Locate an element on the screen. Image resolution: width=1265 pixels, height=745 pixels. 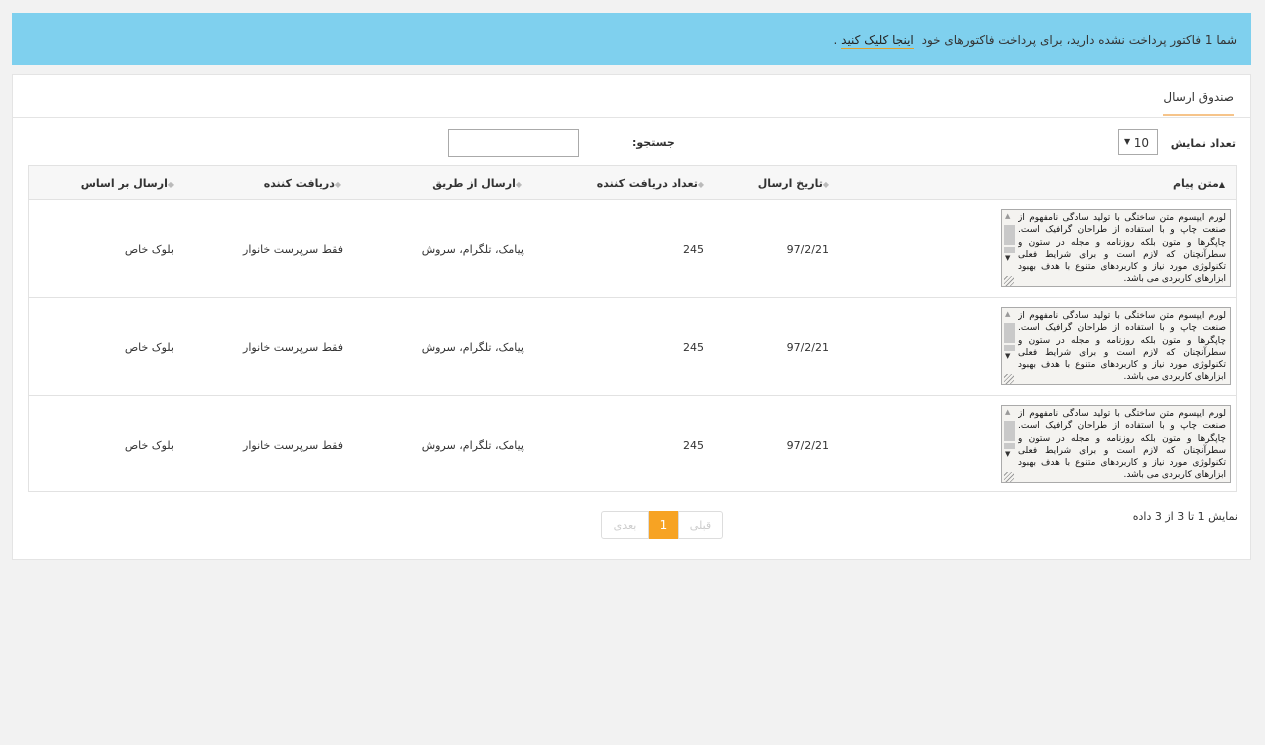
next-page-button: بعدی is located at coordinates (625, 525).